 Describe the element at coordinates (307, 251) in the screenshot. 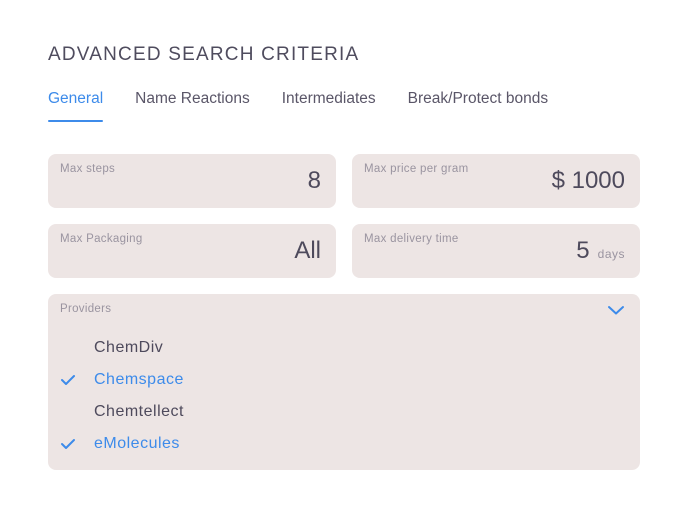

I see `max-packaging-value: All` at that location.